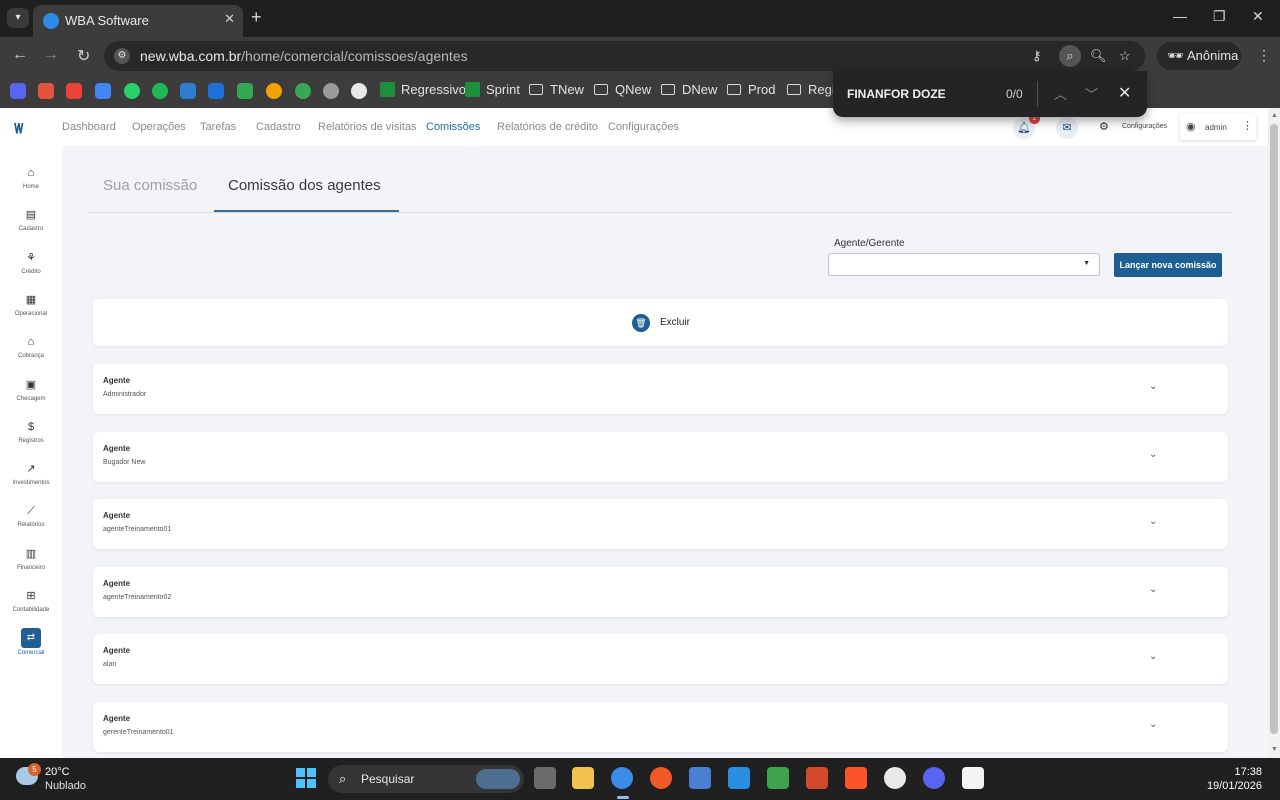 The width and height of the screenshot is (1280, 800). I want to click on task-view-icon, so click(545, 778).